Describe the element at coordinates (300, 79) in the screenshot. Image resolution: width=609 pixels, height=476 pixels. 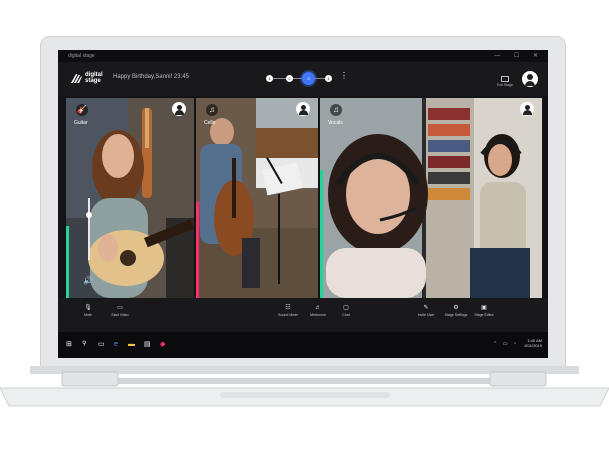
I see `stage-step-indicator: 1 2 3 4` at that location.